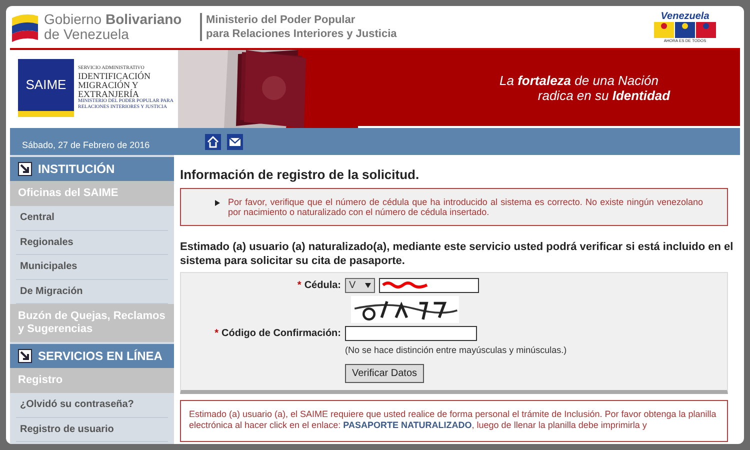  Describe the element at coordinates (322, 285) in the screenshot. I see `cedula-label: Cédula:` at that location.